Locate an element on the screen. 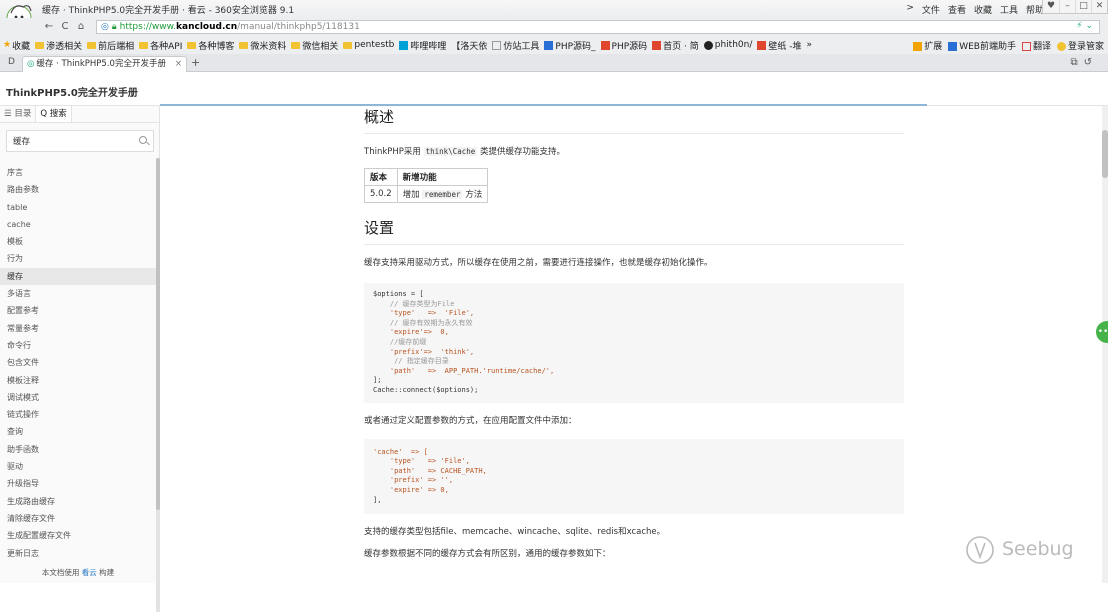 The image size is (1108, 612). list-item: 调试模式 is located at coordinates (78, 397).